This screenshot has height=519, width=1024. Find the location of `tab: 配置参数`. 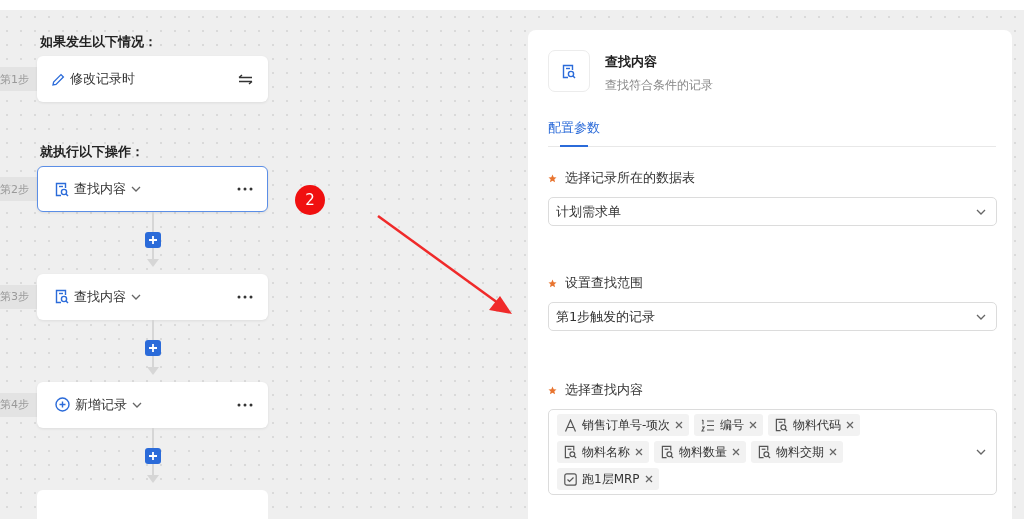

tab: 配置参数 is located at coordinates (574, 130).